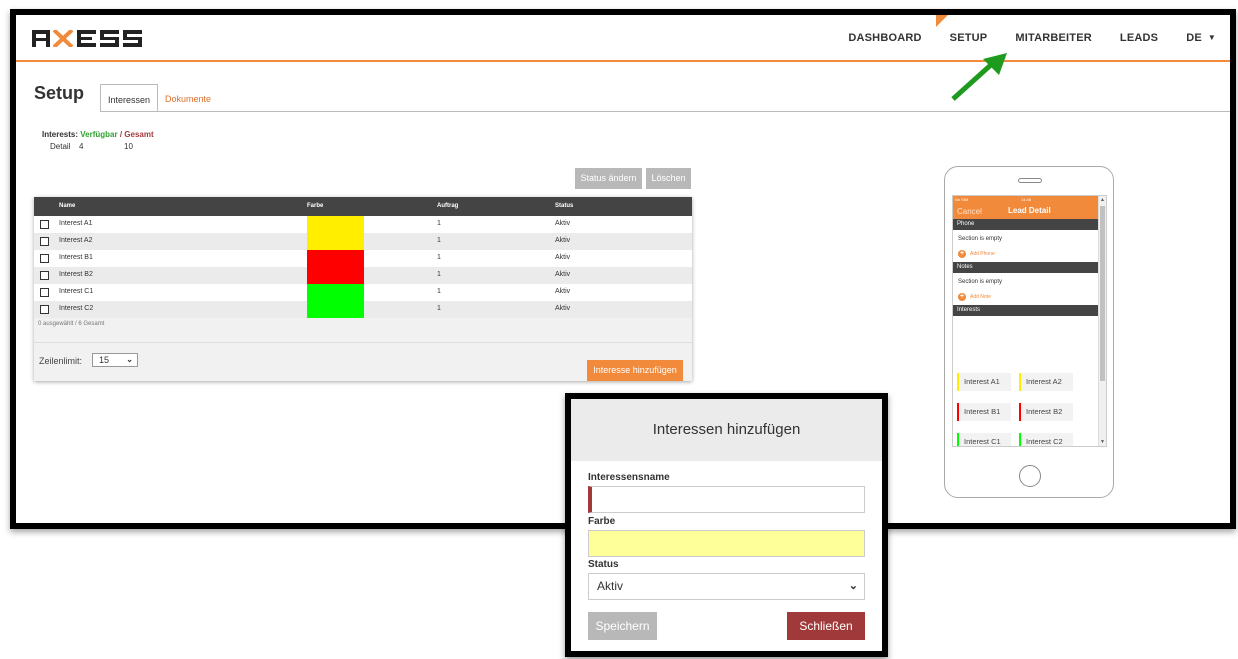  Describe the element at coordinates (1102, 293) in the screenshot. I see `scroll-thumb` at that location.